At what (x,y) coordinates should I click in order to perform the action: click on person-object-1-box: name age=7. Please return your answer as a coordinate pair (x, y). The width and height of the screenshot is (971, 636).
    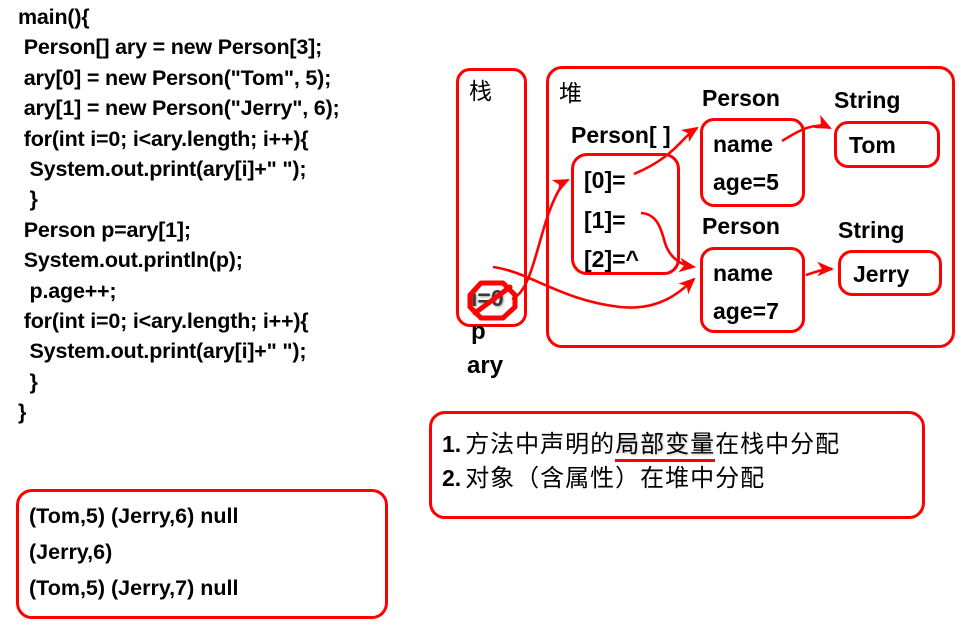
    Looking at the image, I should click on (752, 290).